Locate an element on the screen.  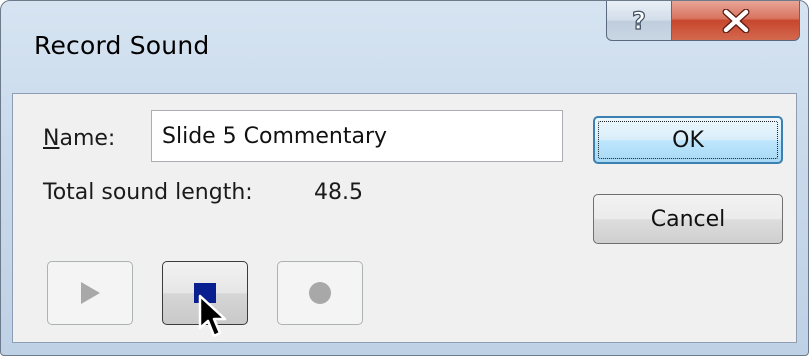
close-x-icon is located at coordinates (735, 20).